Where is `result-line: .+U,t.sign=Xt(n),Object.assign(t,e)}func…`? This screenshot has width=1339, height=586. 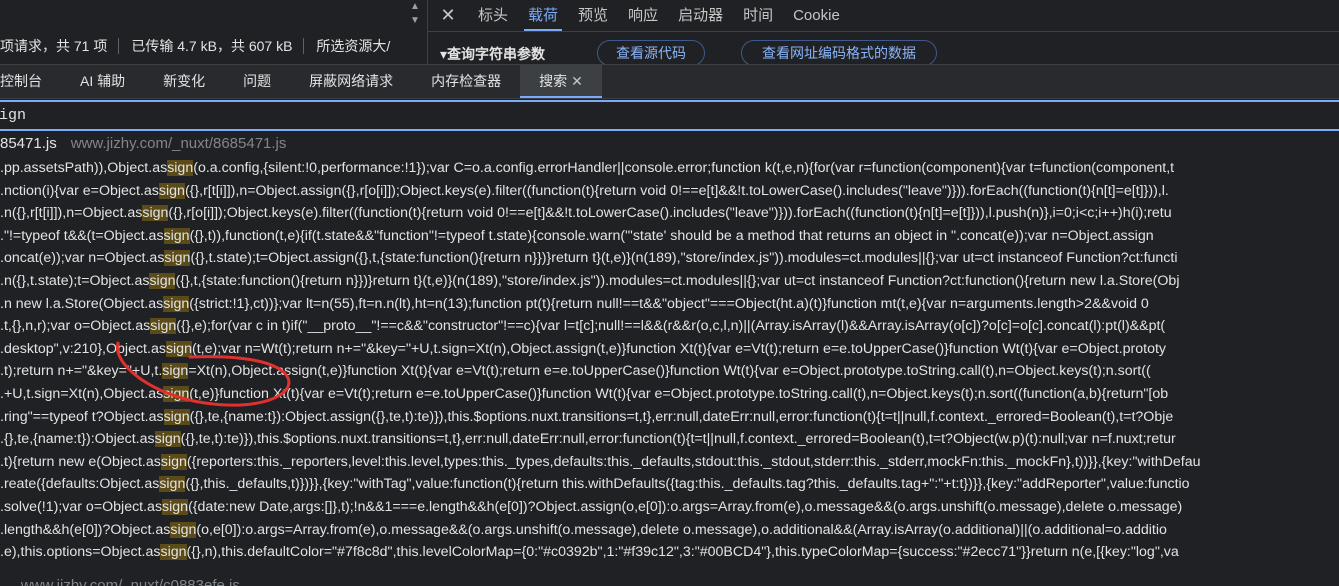
result-line: .+U,t.sign=Xt(n),Object.assign(t,e)}func… is located at coordinates (669, 394).